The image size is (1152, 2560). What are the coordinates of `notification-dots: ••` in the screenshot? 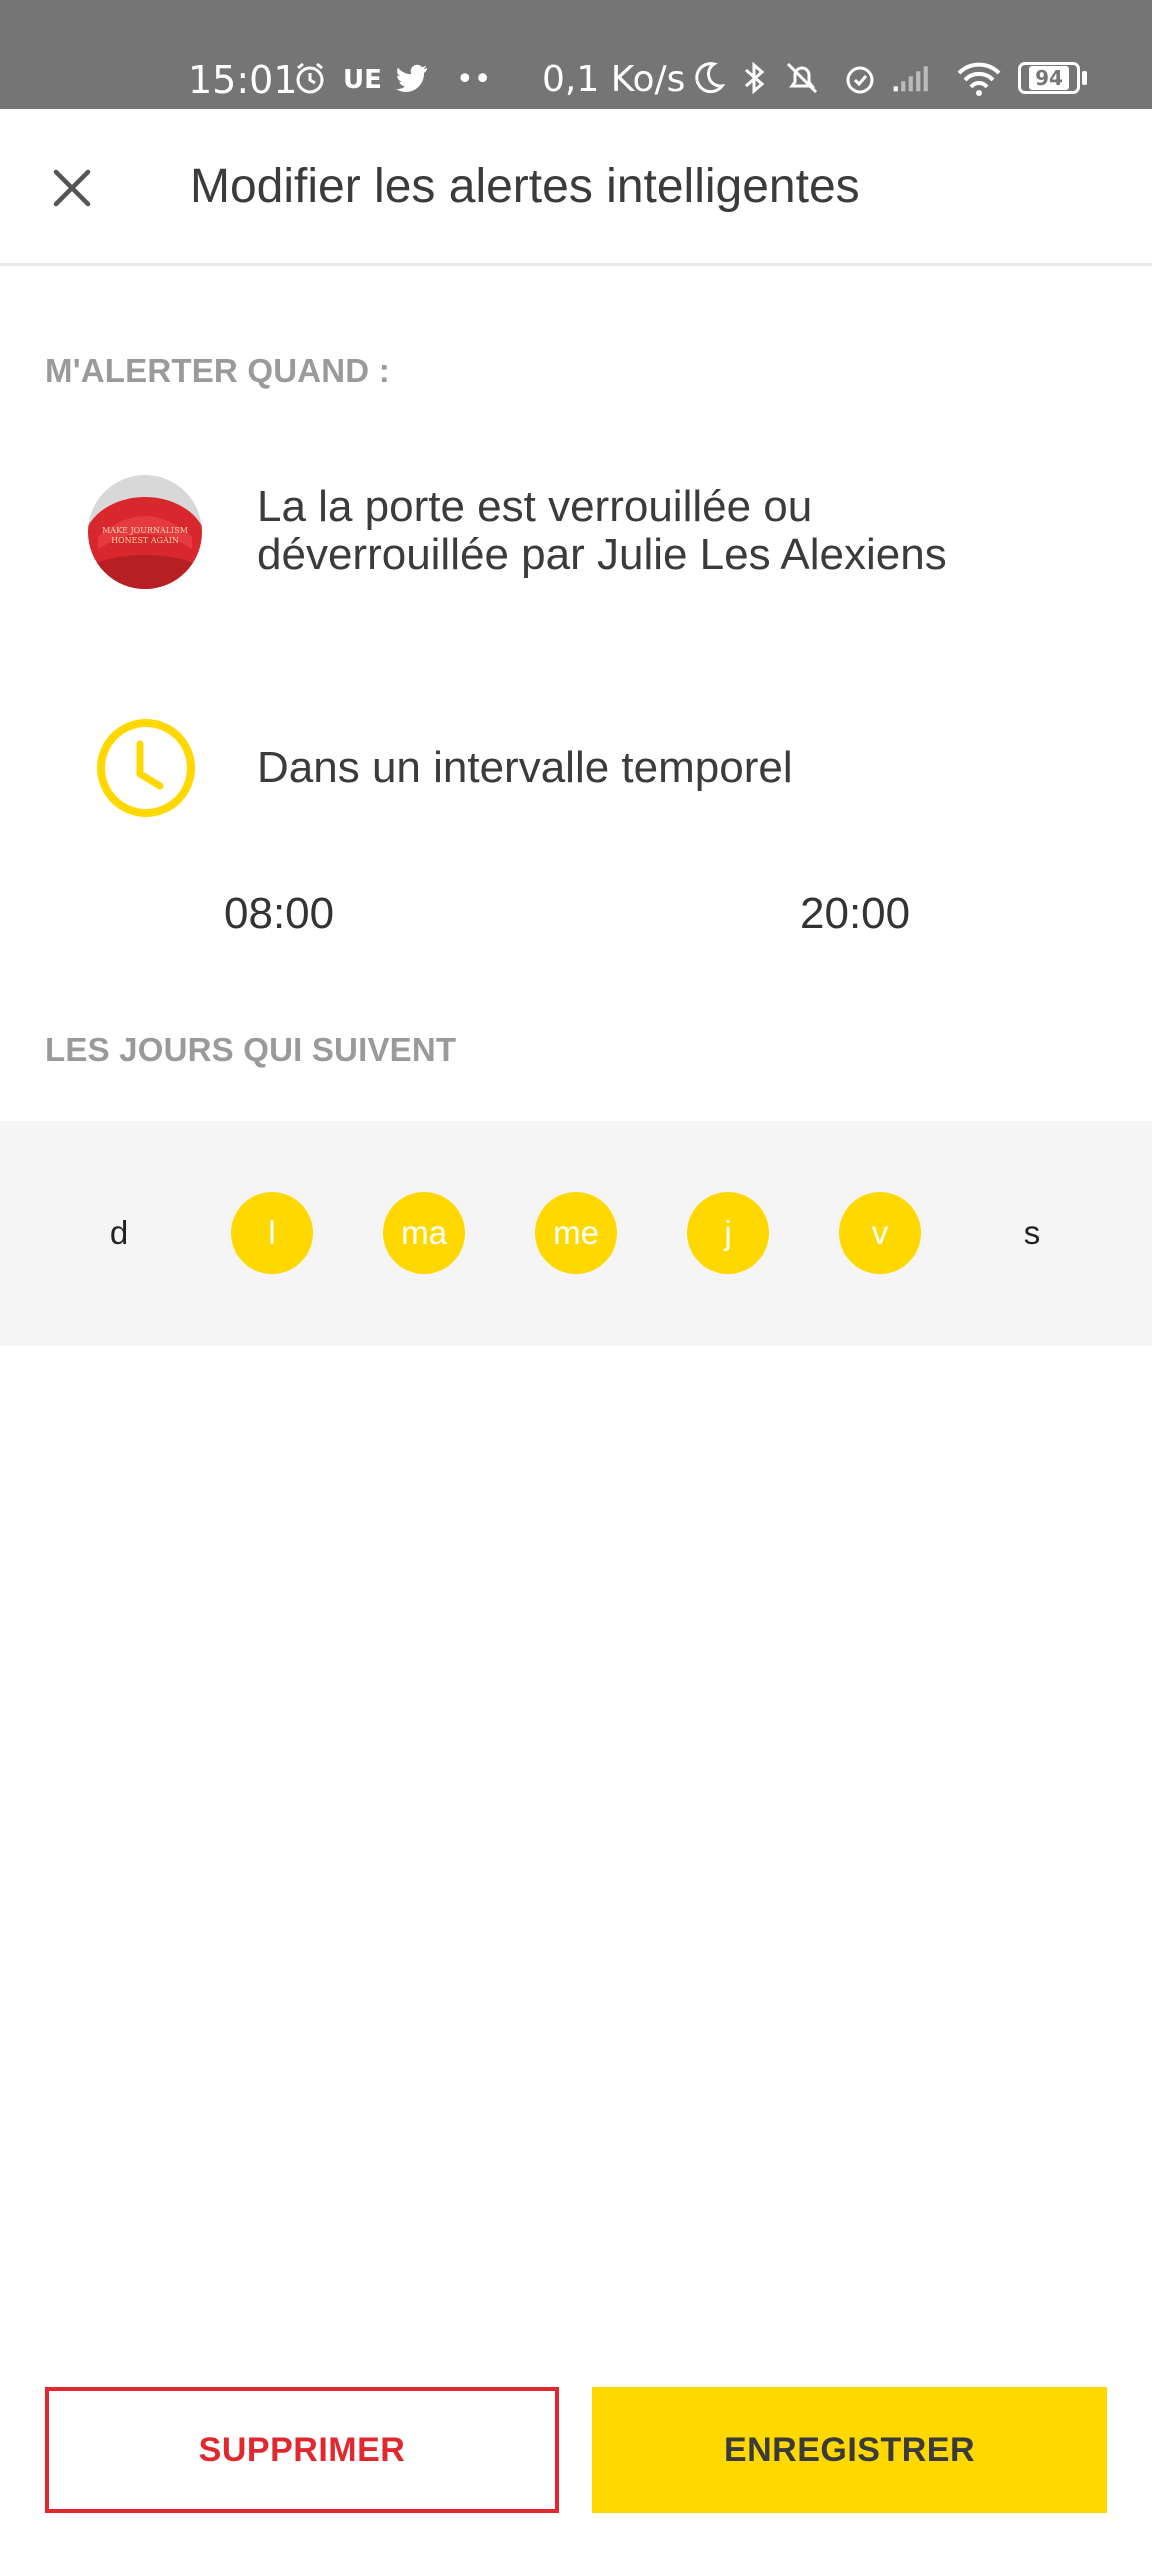 It's located at (474, 79).